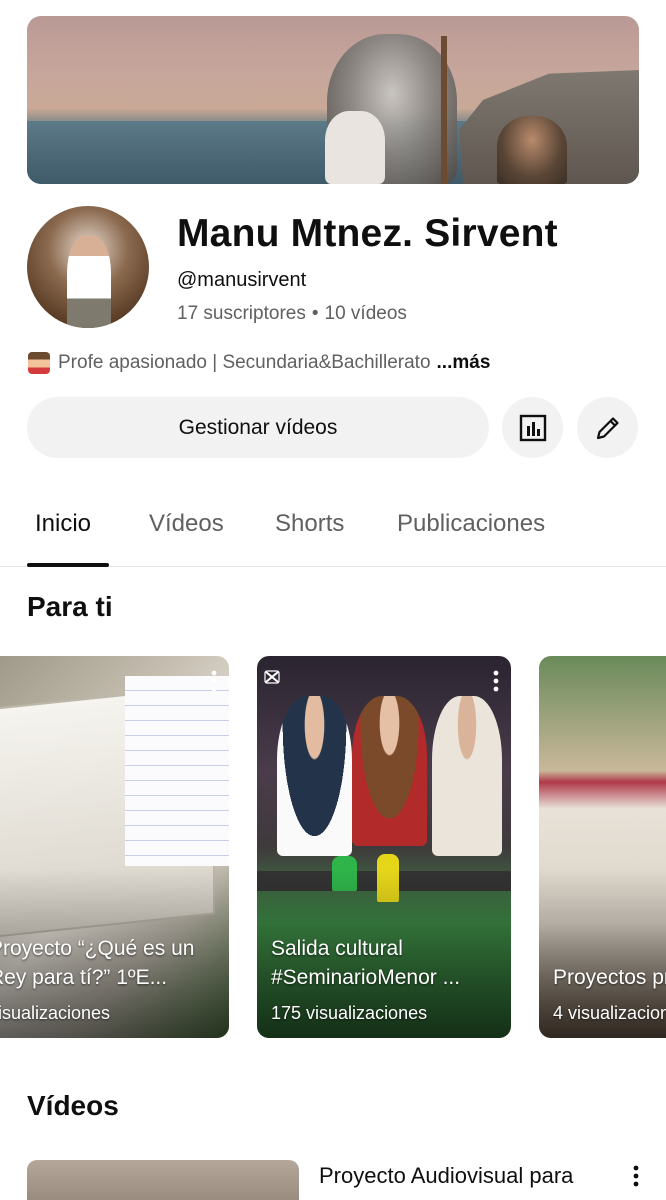  Describe the element at coordinates (63, 524) in the screenshot. I see `tab-inicio: Inicio` at that location.